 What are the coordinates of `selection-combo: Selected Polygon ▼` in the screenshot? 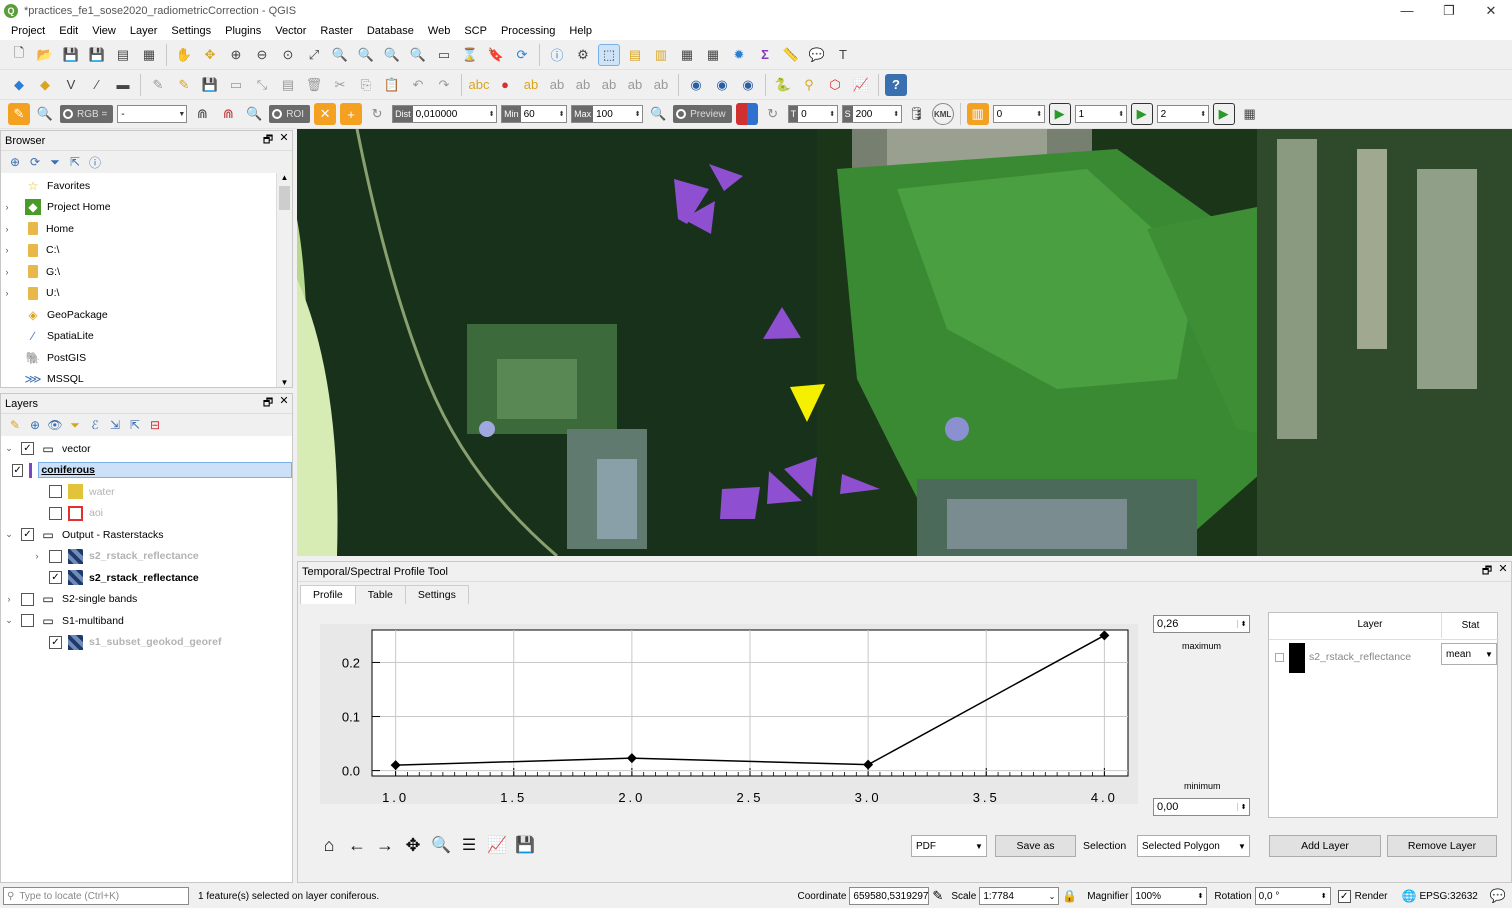 It's located at (1193, 846).